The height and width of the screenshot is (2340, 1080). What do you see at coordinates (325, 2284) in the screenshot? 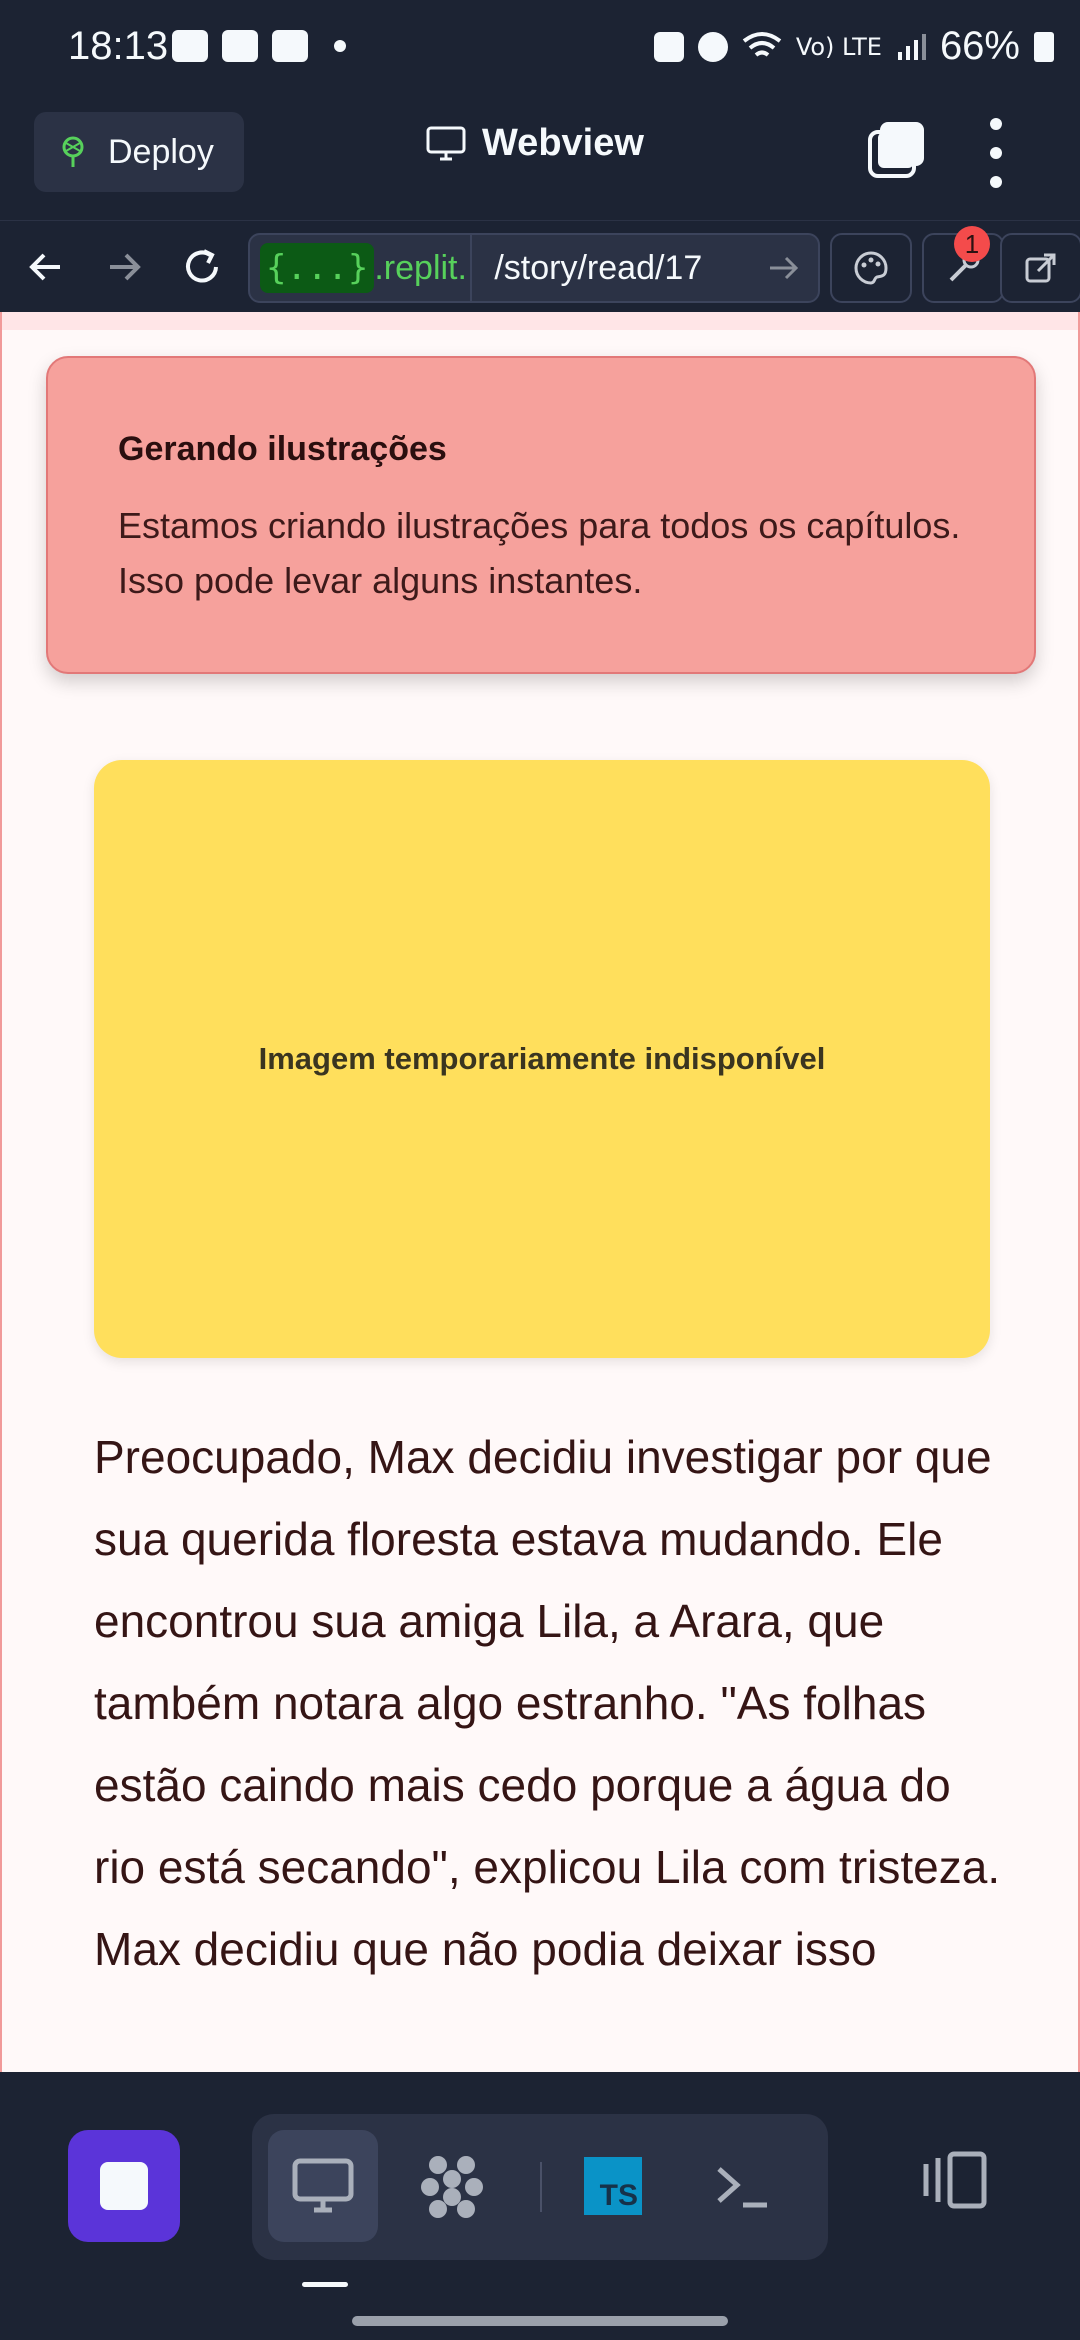
I see `active-tab-indicator` at bounding box center [325, 2284].